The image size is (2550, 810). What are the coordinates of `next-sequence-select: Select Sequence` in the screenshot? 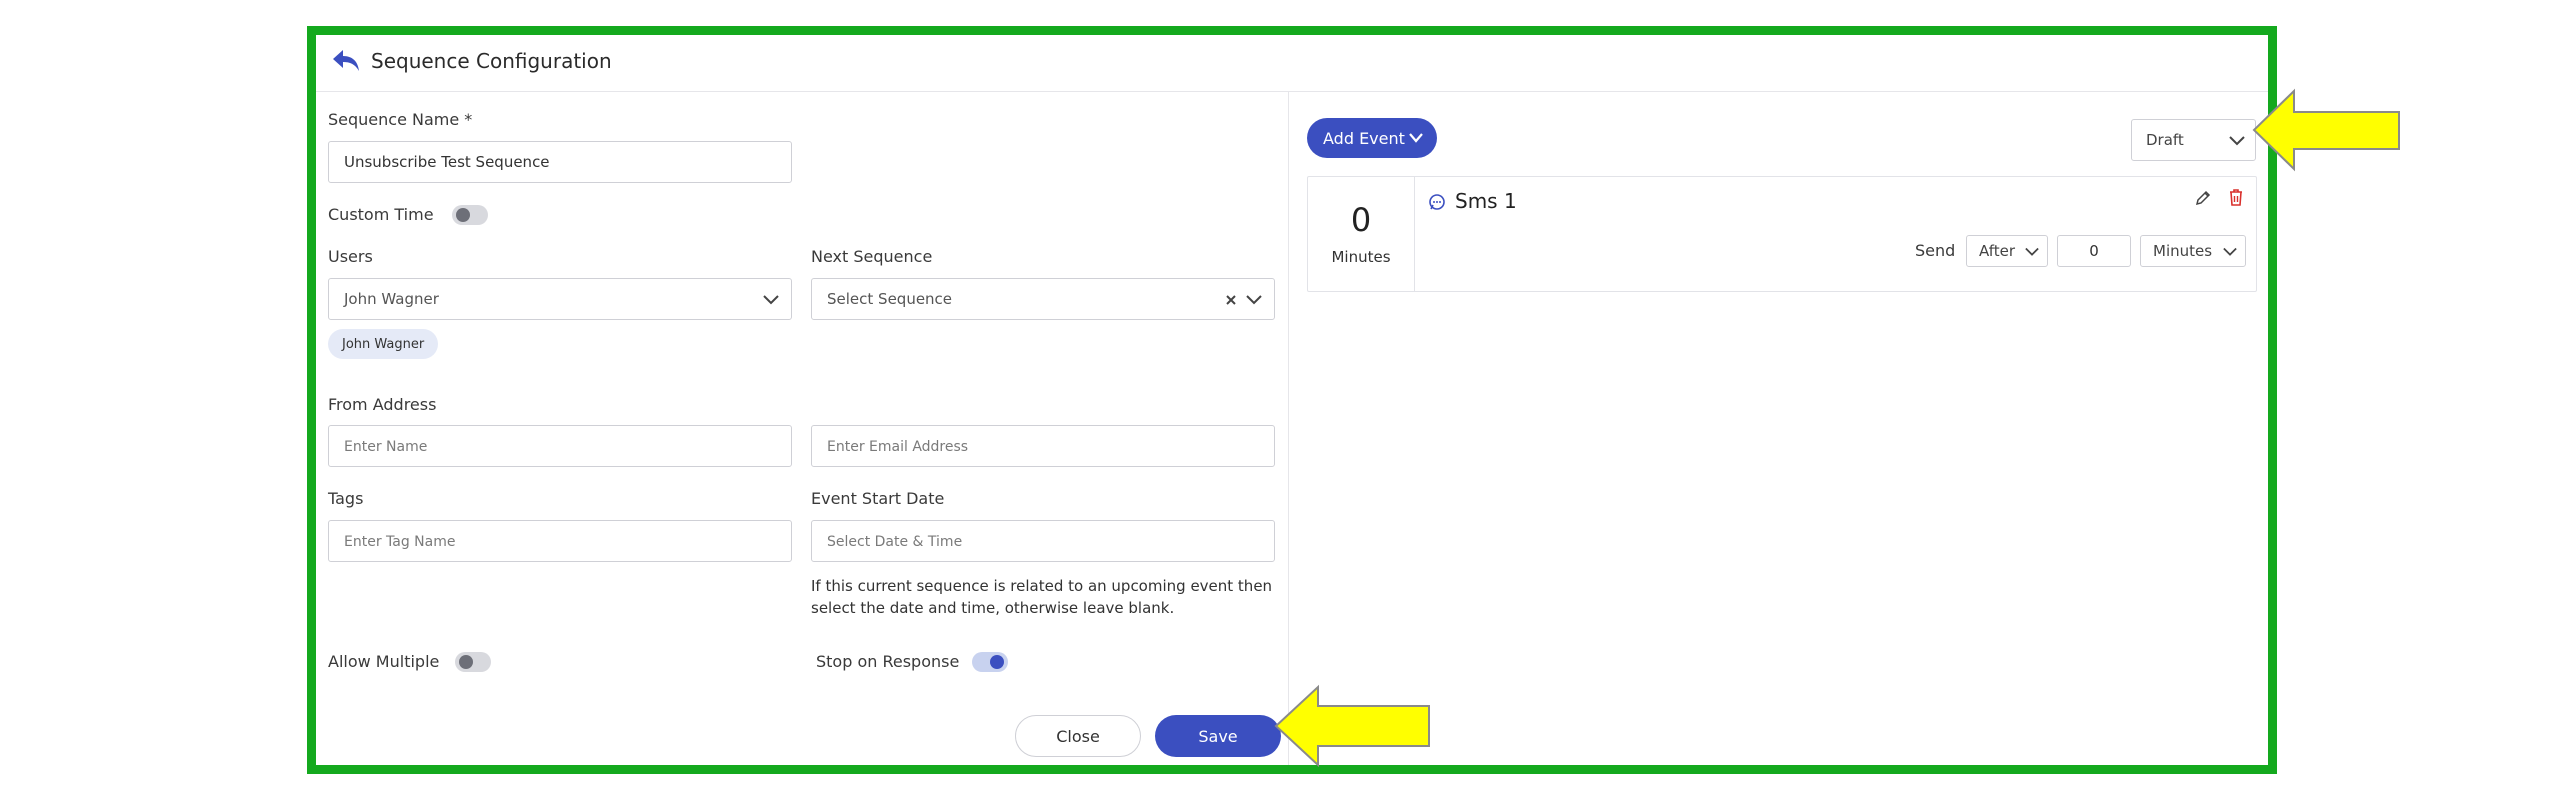 It's located at (1043, 299).